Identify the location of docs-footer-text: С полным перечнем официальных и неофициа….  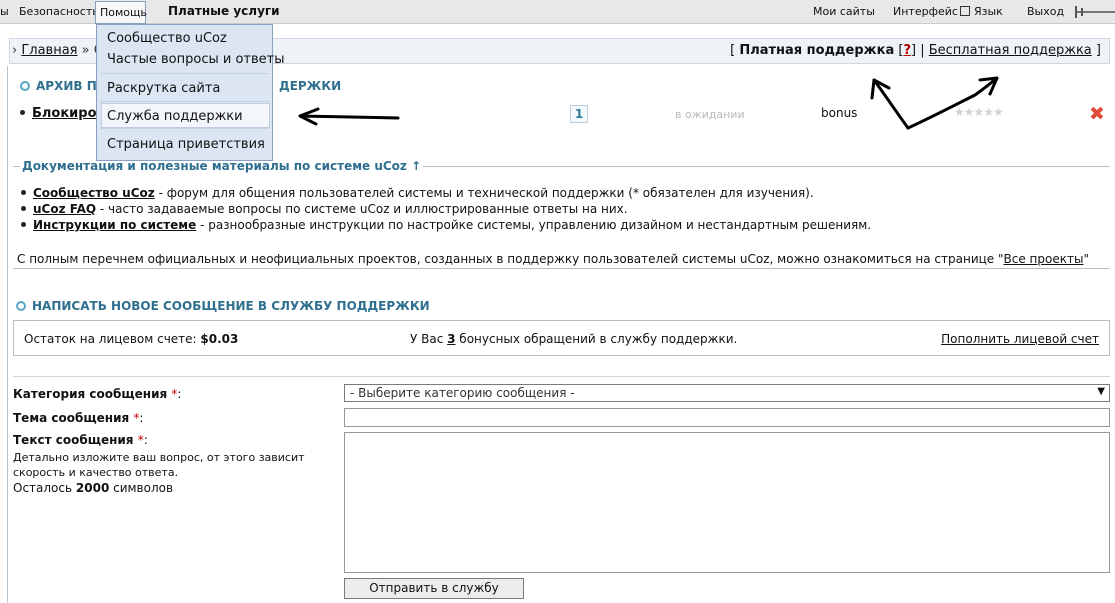
(510, 259).